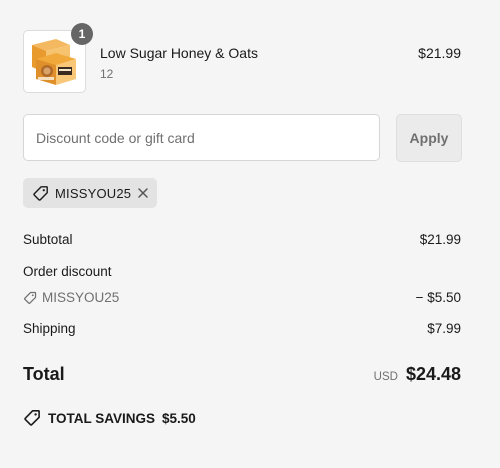 The width and height of the screenshot is (500, 468). I want to click on discount-code-name: MISSYOU25, so click(81, 297).